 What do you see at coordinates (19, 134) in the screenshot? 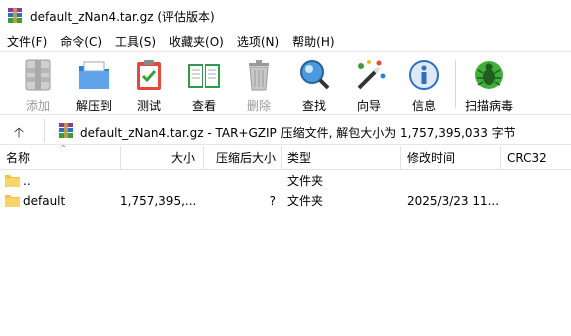
I see `up-arrow-icon: 🡡` at bounding box center [19, 134].